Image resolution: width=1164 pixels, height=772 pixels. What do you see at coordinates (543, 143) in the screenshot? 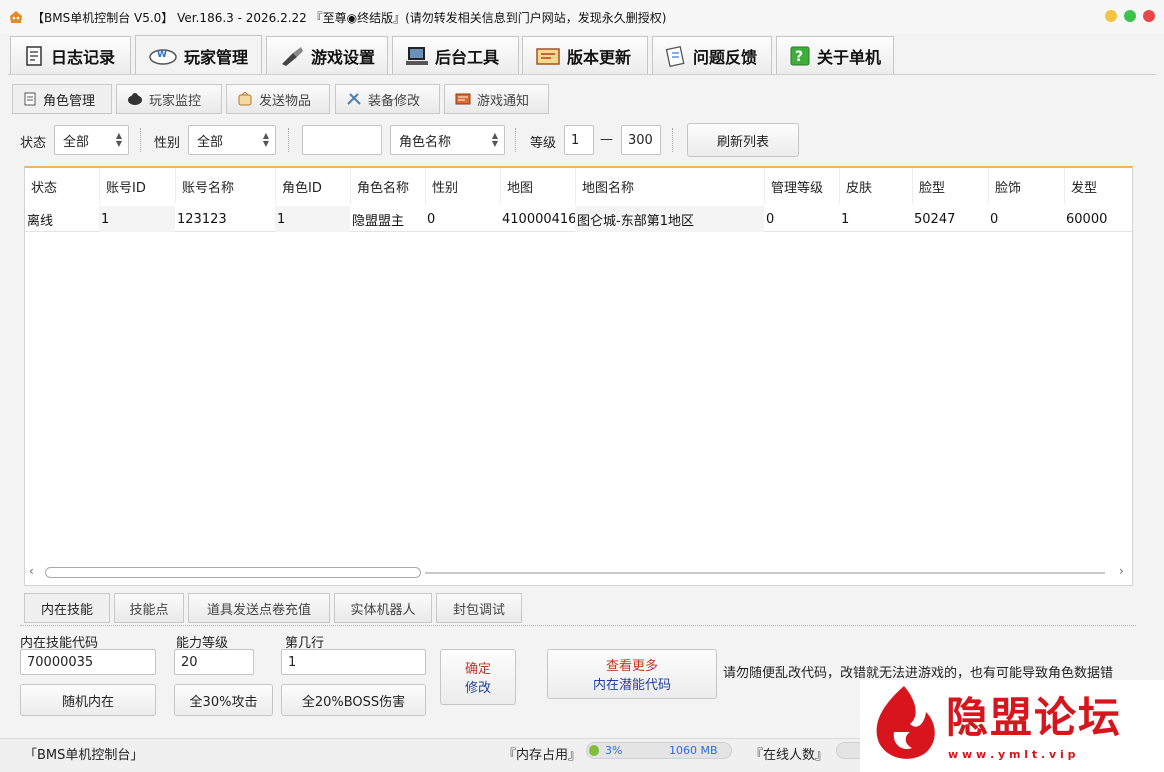
I see `level-filter-label: 等级` at bounding box center [543, 143].